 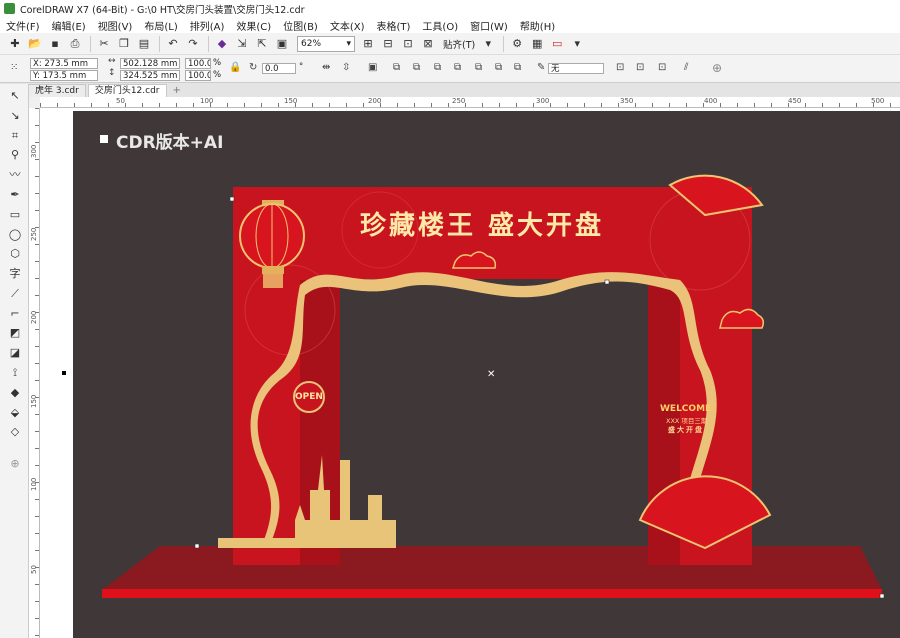 What do you see at coordinates (482, 223) in the screenshot?
I see `headline-text: 珍藏楼王 盛大开盘` at bounding box center [482, 223].